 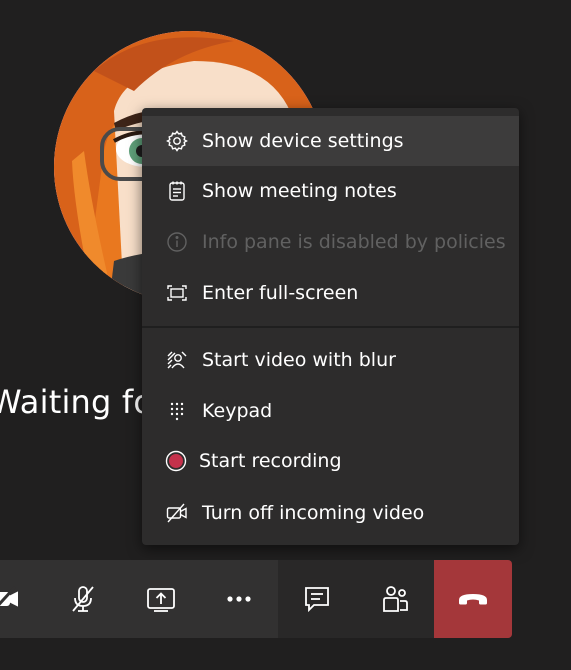 I want to click on more-options-button, so click(x=239, y=599).